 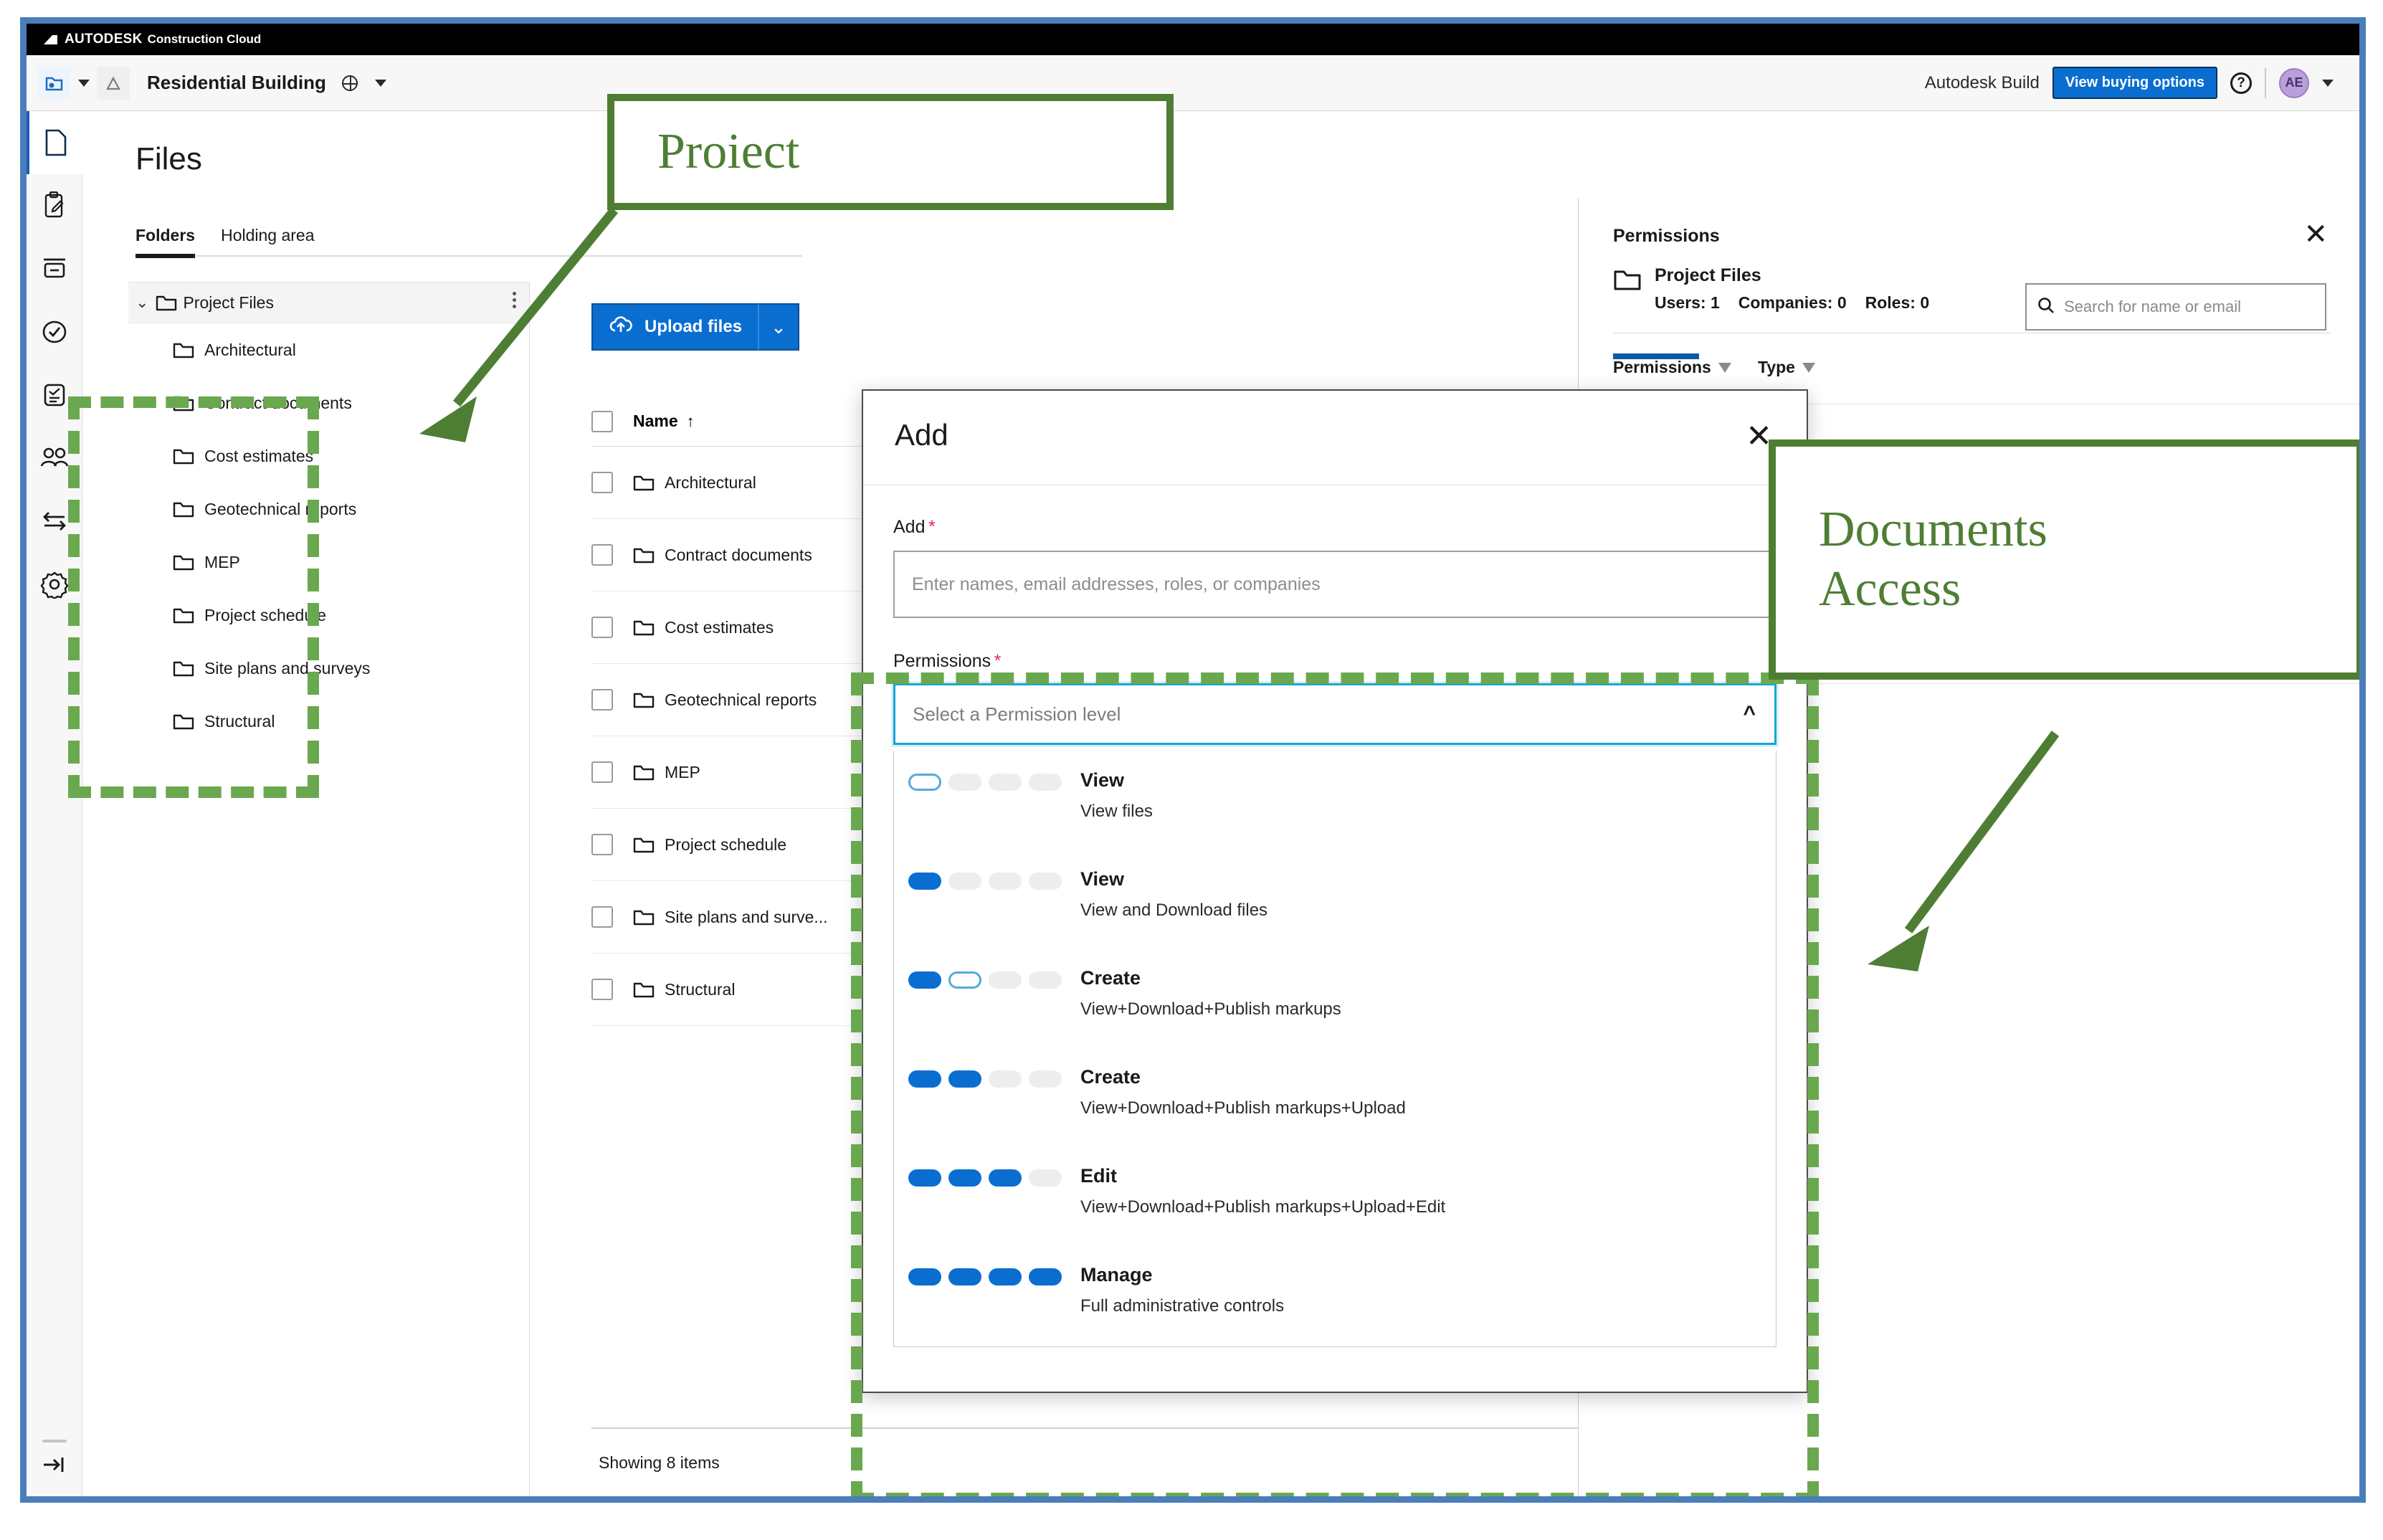 What do you see at coordinates (2316, 234) in the screenshot?
I see `close-icon: ✕` at bounding box center [2316, 234].